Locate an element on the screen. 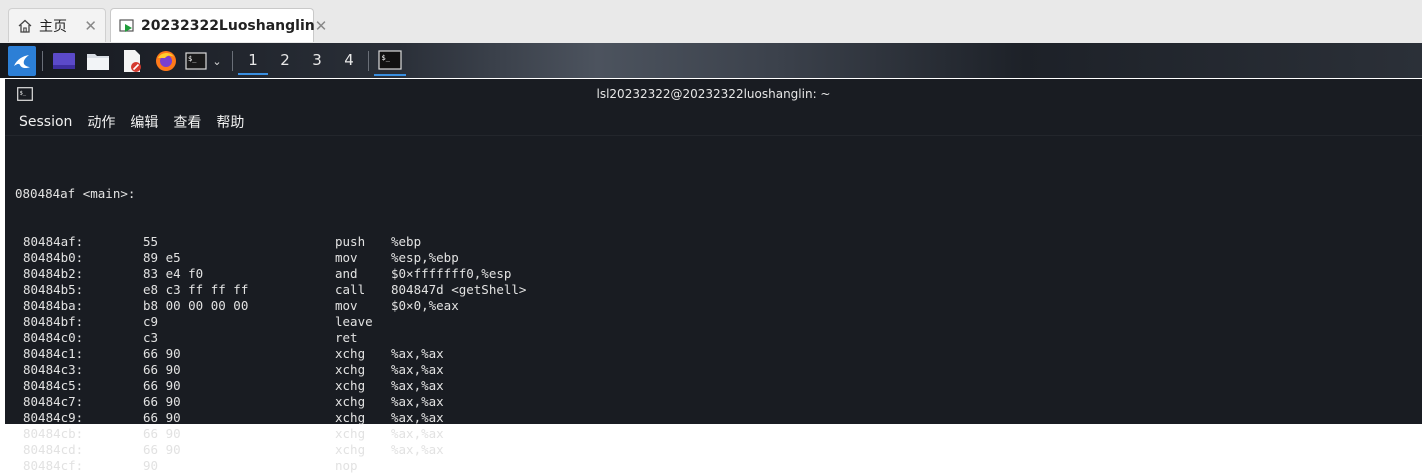  instruction-operands: $0×0,%eax is located at coordinates (425, 305).